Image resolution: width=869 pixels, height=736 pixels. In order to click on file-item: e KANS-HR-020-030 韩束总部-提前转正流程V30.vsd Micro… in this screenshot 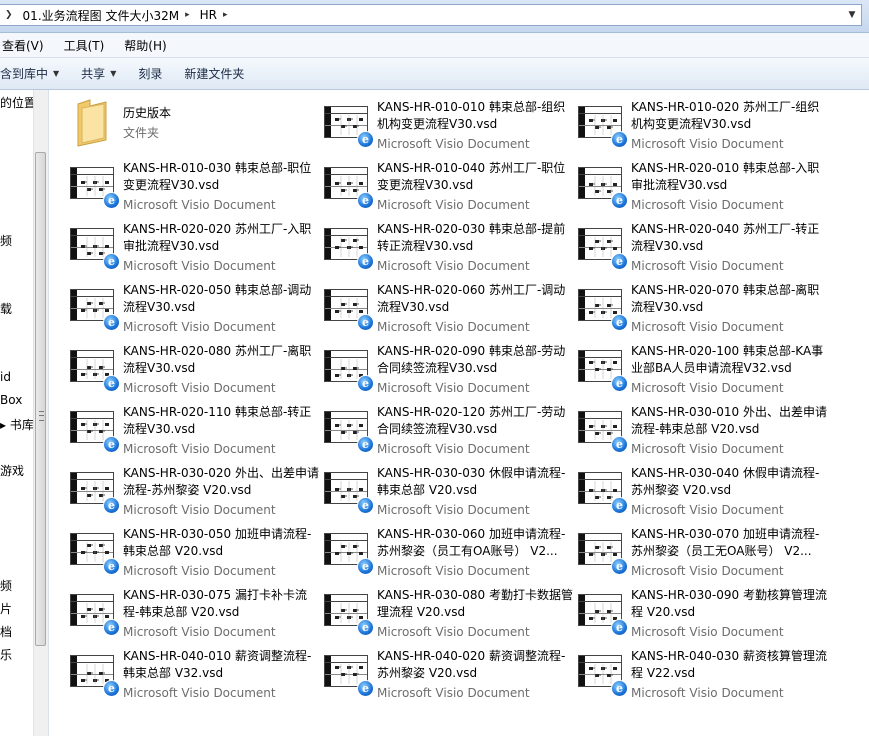, I will do `click(443, 247)`.